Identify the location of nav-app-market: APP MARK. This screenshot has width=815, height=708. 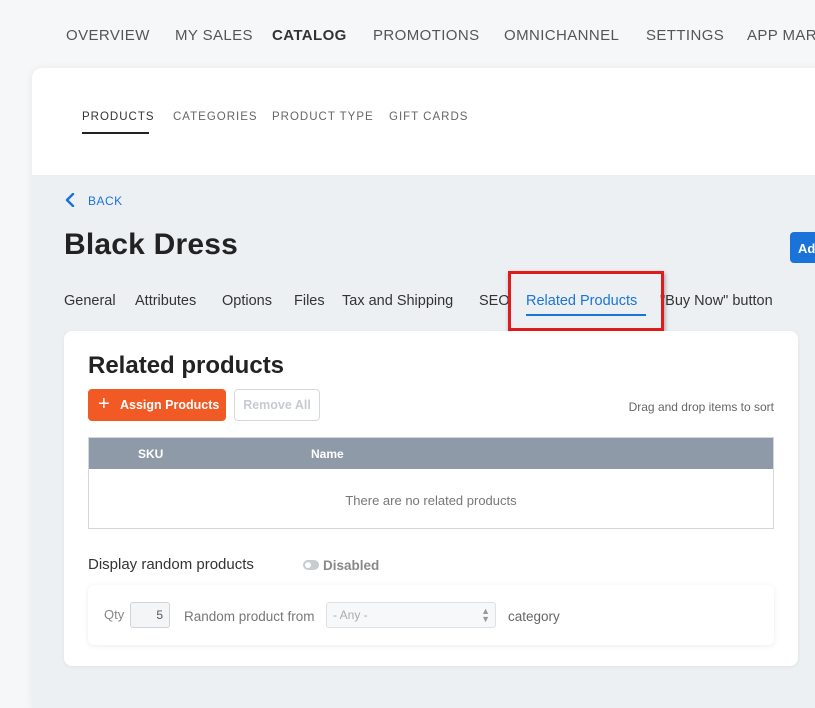
(781, 35).